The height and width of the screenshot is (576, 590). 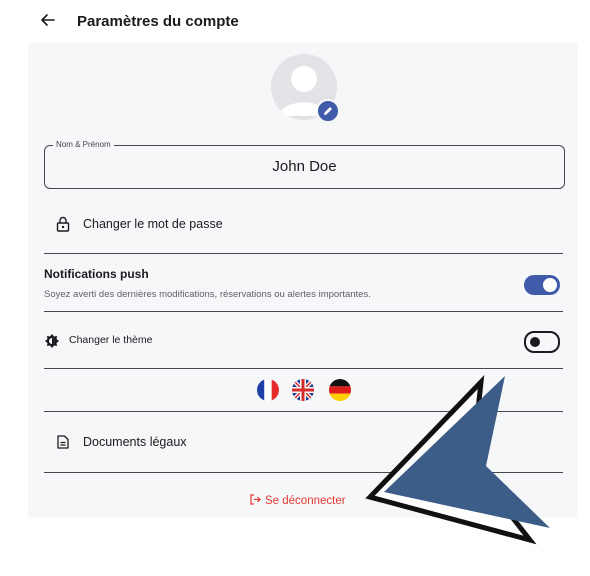 What do you see at coordinates (542, 342) in the screenshot?
I see `theme-toggle` at bounding box center [542, 342].